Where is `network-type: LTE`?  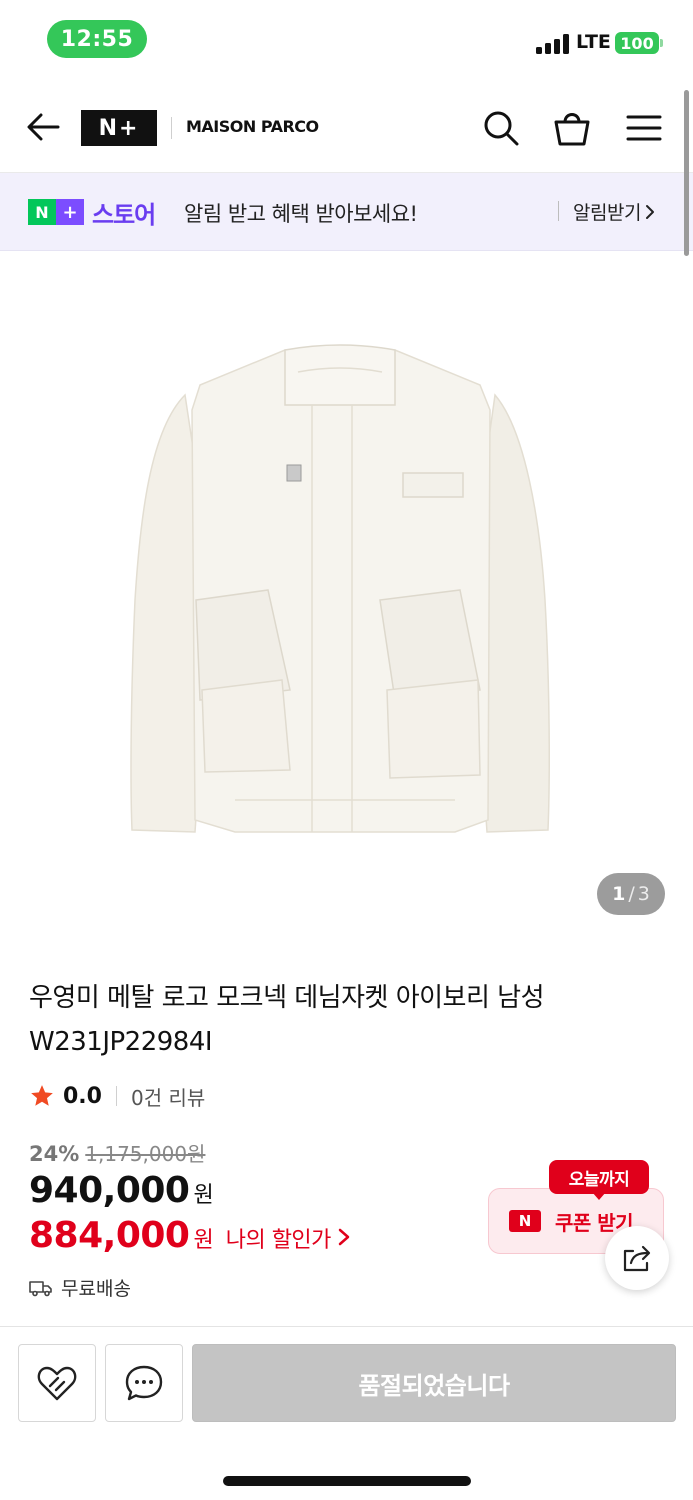
network-type: LTE is located at coordinates (593, 42).